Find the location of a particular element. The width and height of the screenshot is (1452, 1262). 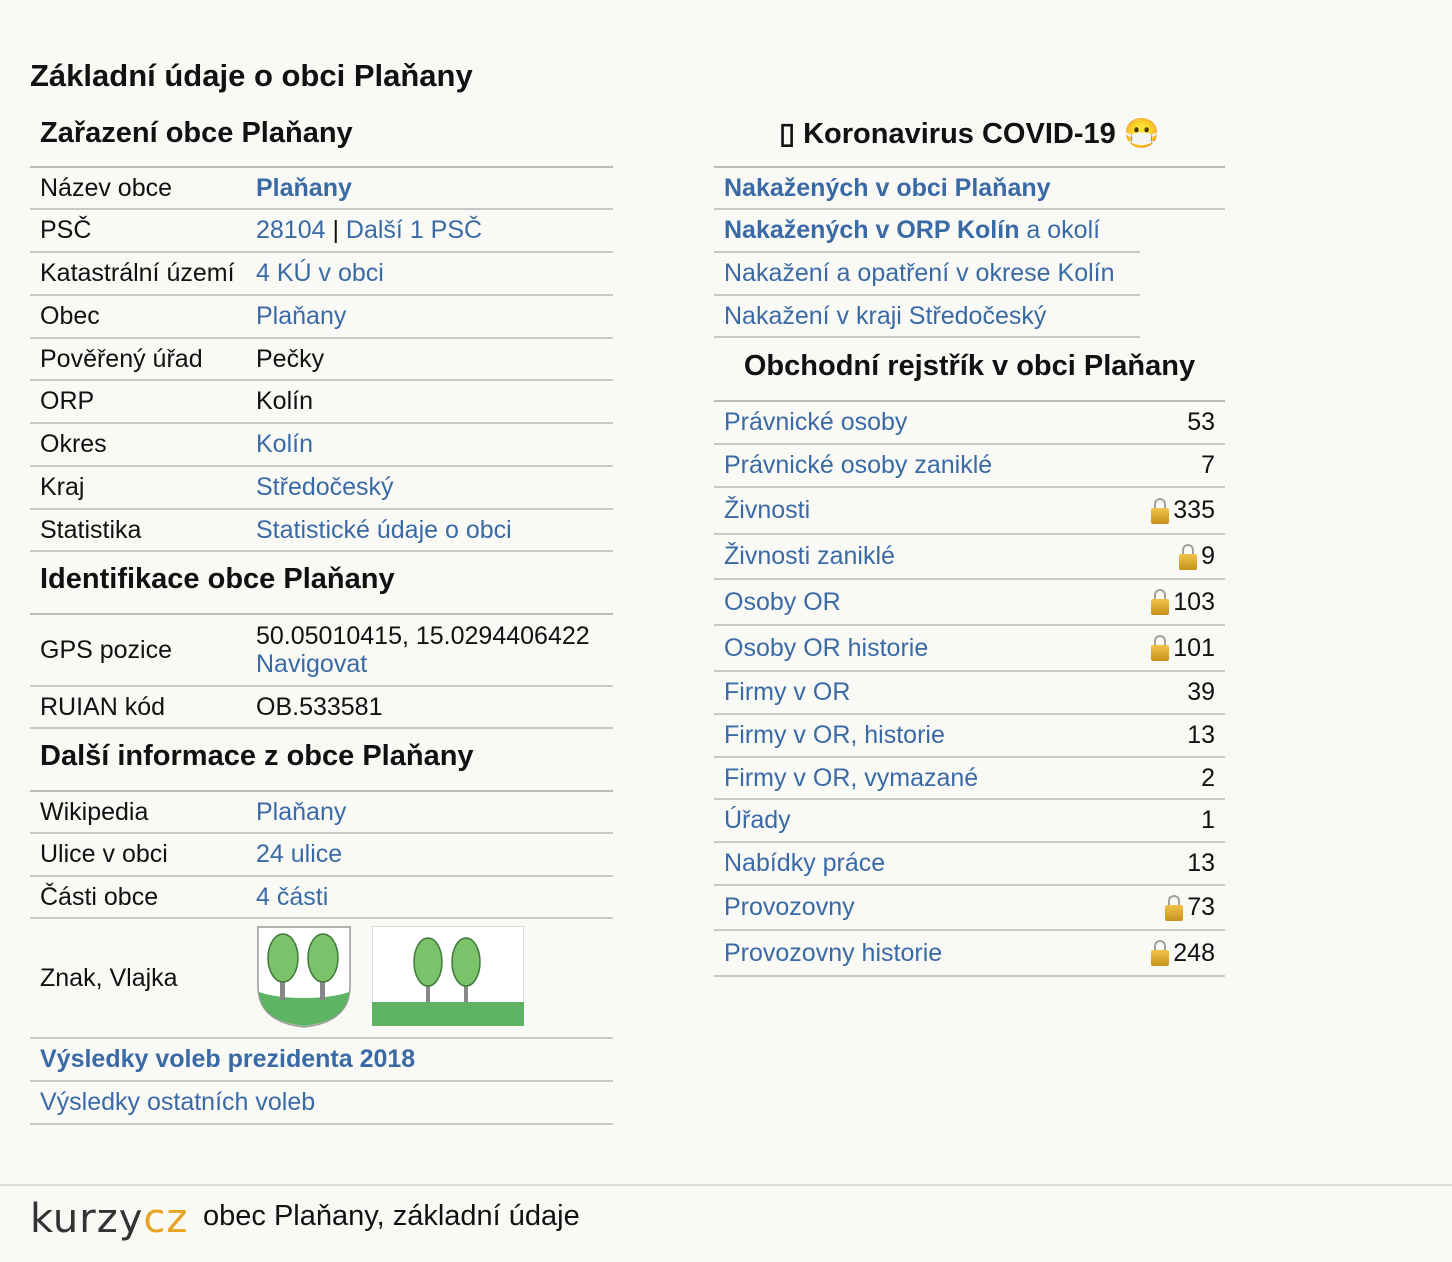

registry-link: Osoby OR is located at coordinates (782, 602).